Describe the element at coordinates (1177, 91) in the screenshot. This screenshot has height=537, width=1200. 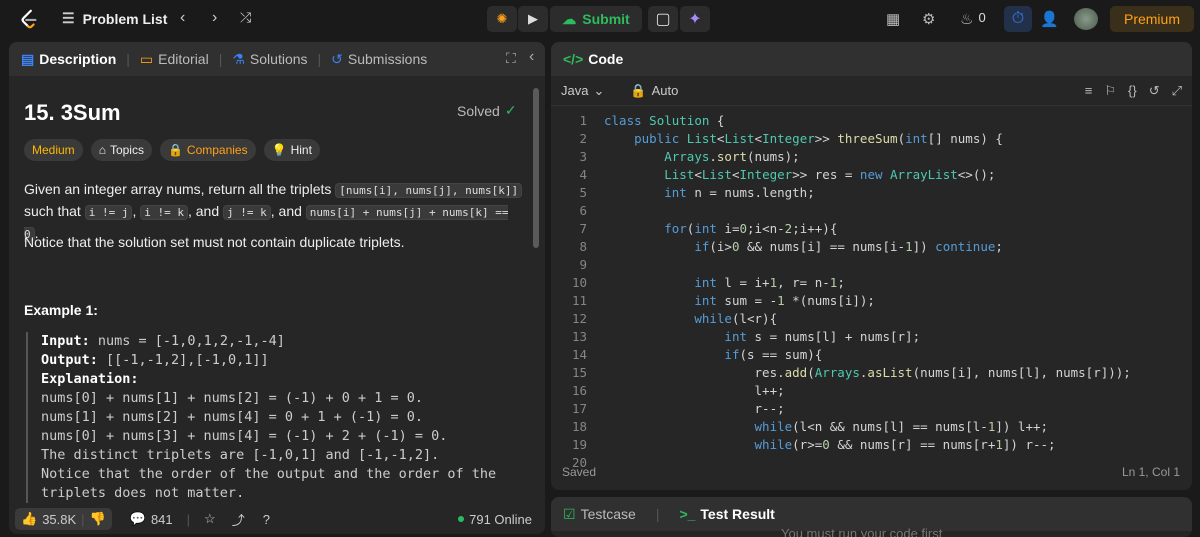
I see `fullscreen-icon: ⤢` at that location.